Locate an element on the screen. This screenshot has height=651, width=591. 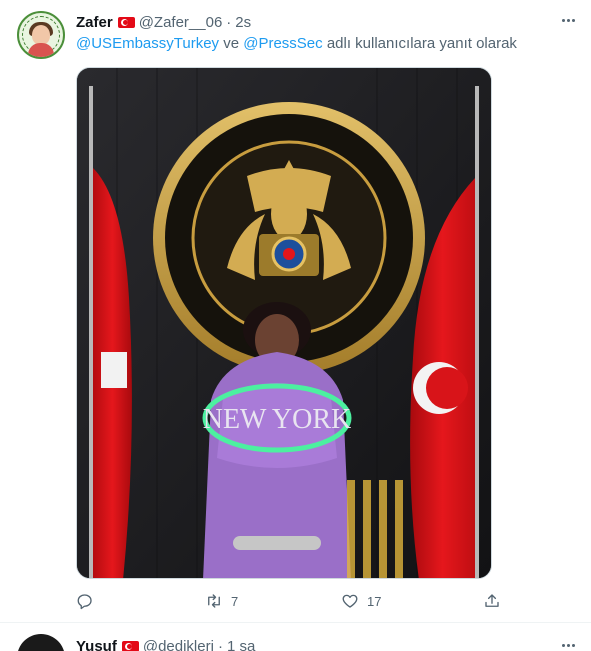
next-tweet: Yusuf @dedikleri · 1 sa is located at coordinates (295, 637).